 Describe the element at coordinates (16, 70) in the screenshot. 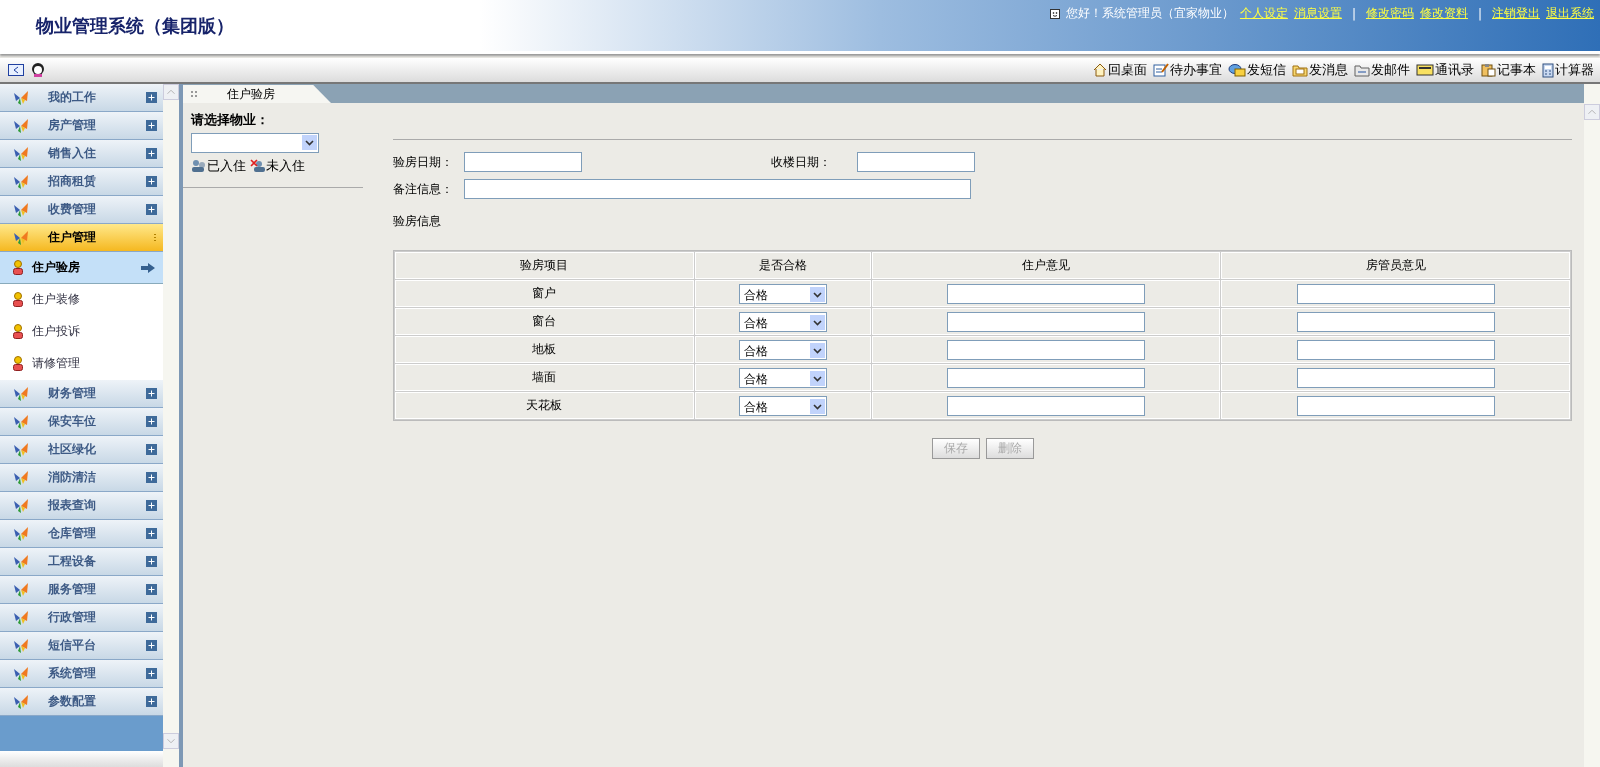

I see `collapse-icon` at that location.